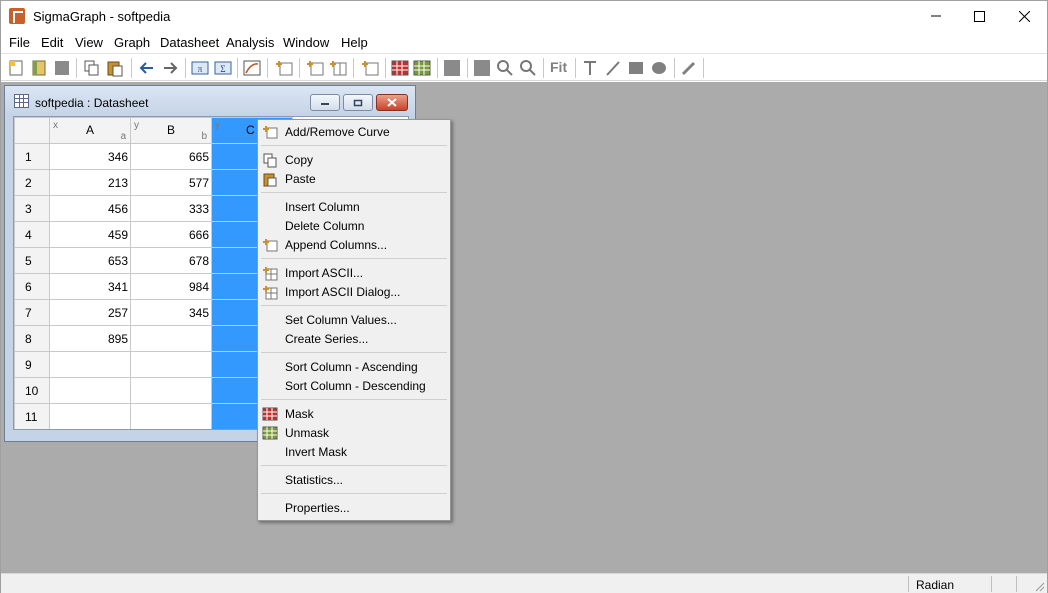  I want to click on fit-button: Fit, so click(561, 68).